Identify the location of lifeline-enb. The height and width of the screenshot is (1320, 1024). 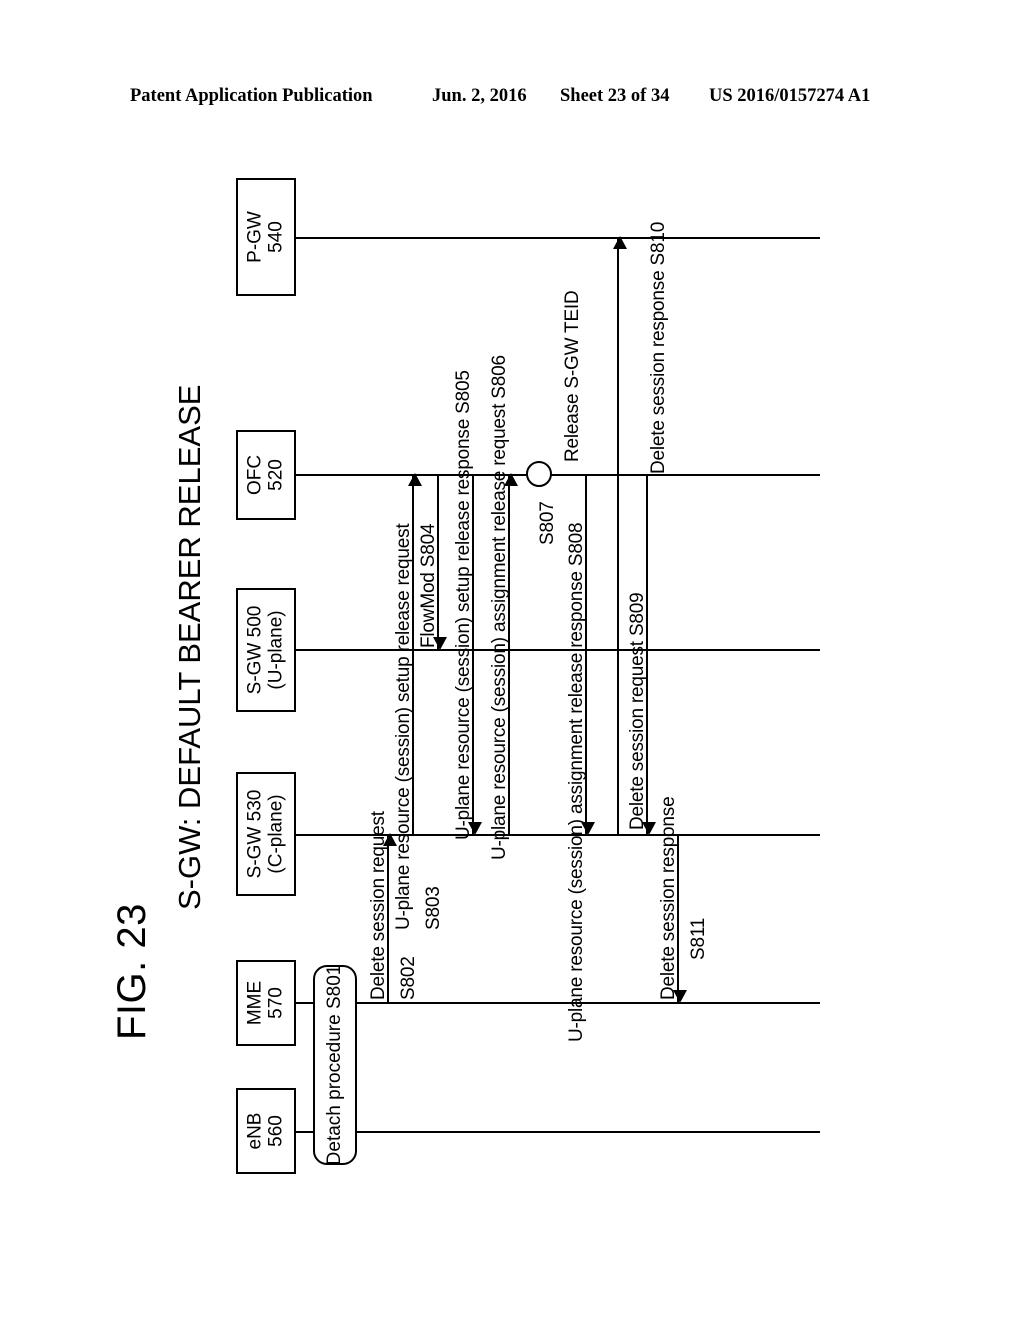
(558, 1132).